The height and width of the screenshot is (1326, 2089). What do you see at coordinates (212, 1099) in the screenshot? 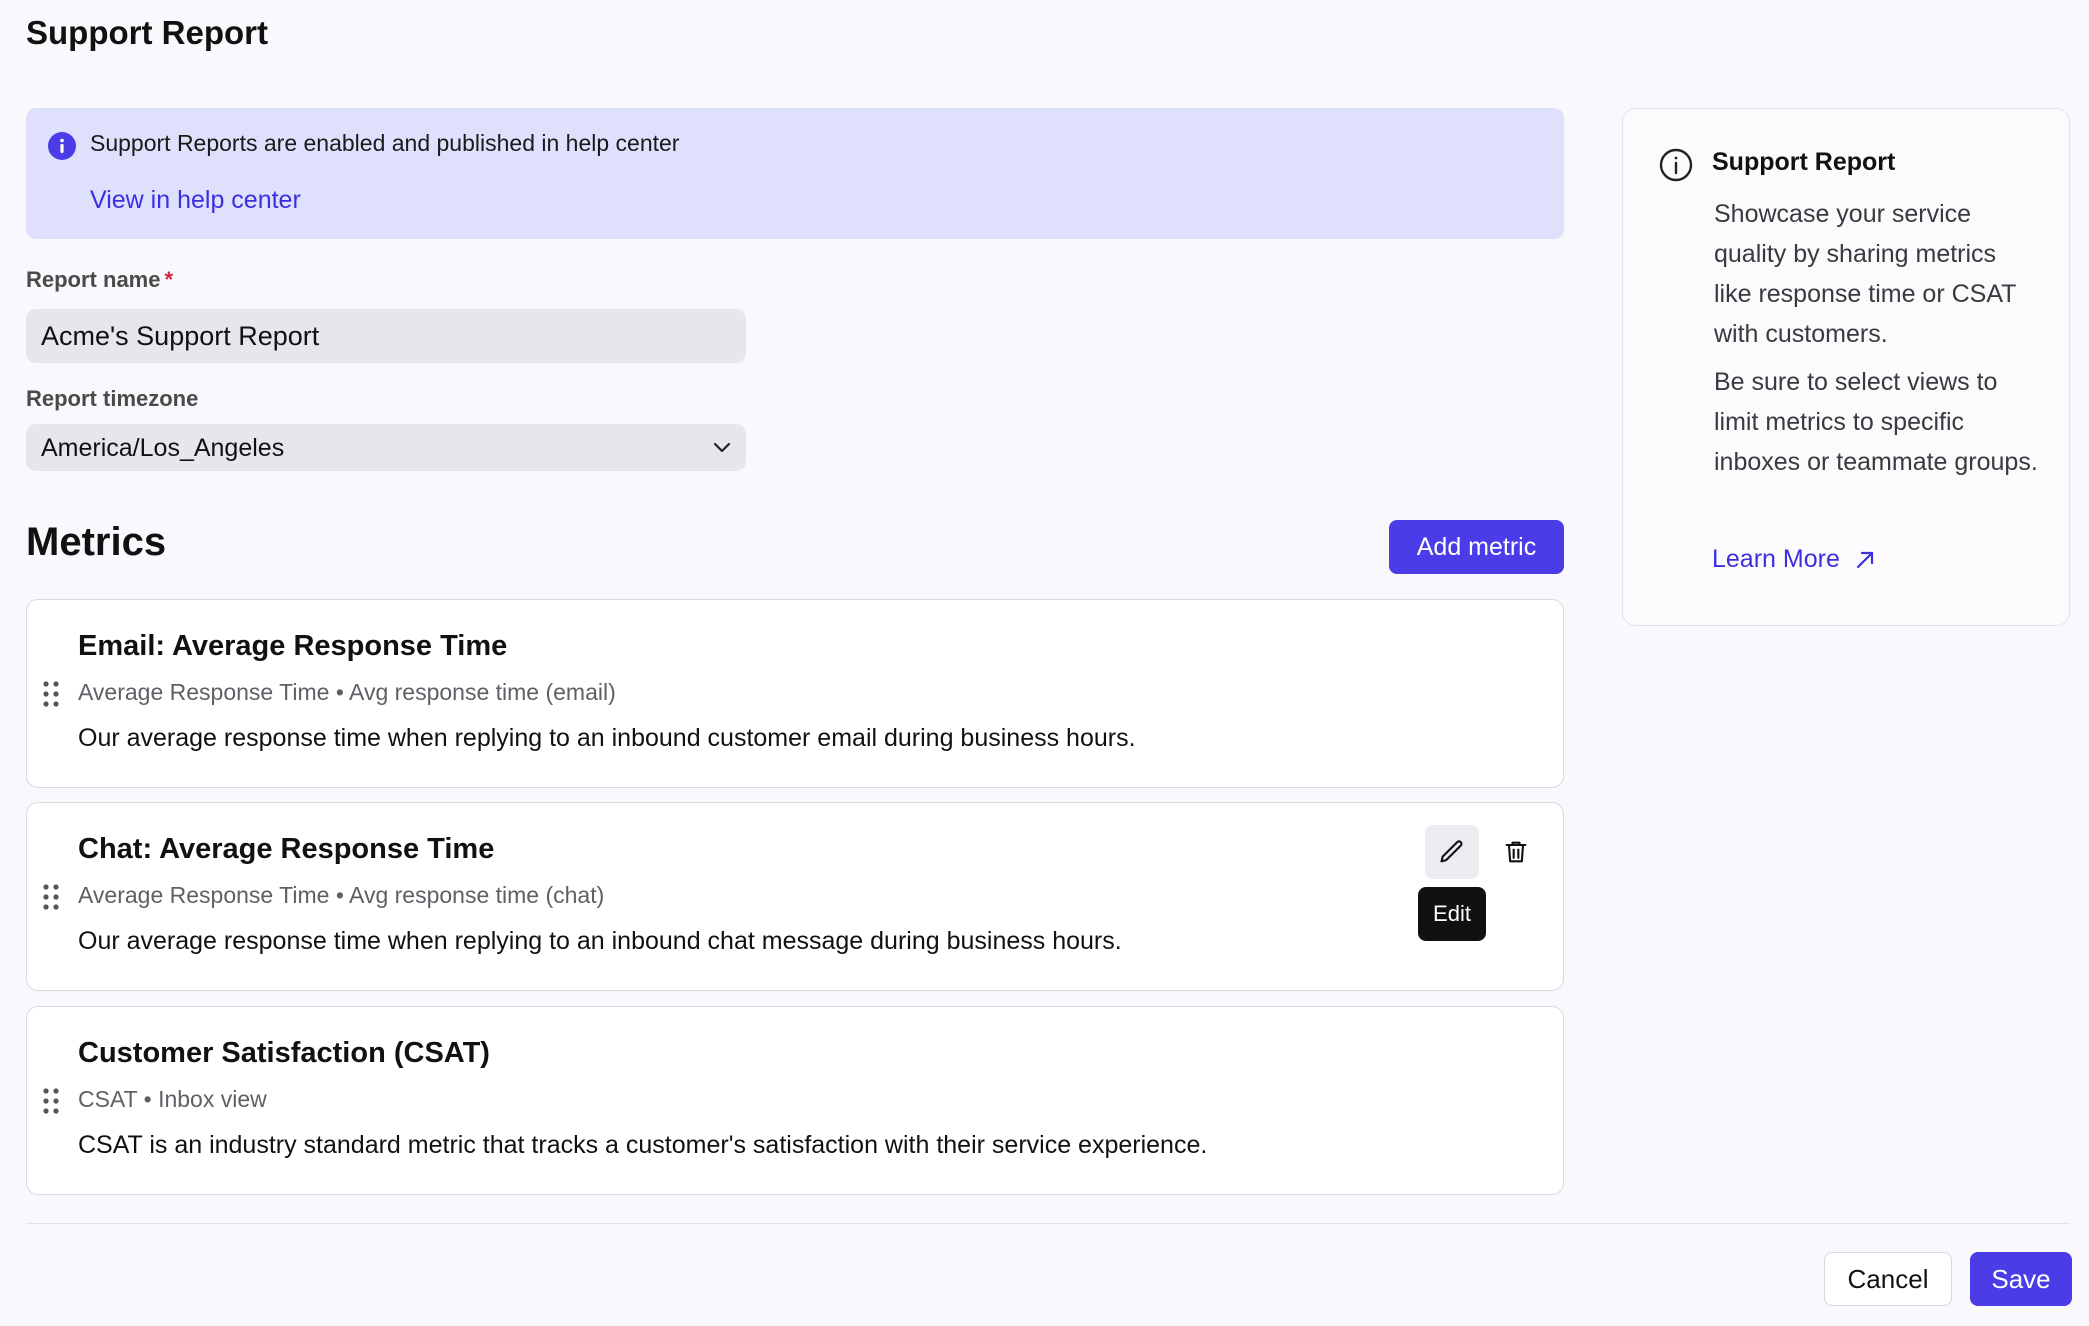
I see `metric-view: Inbox view` at bounding box center [212, 1099].